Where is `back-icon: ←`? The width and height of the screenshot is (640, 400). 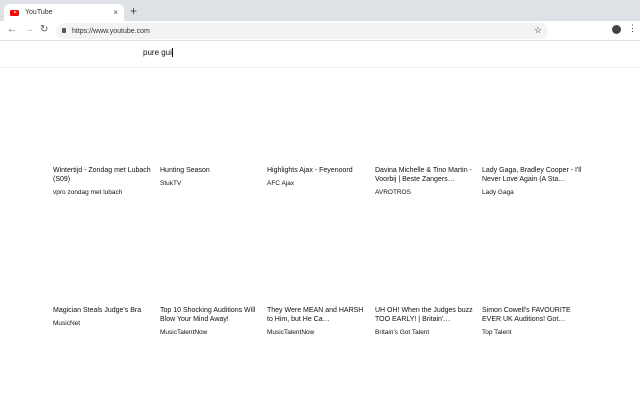 back-icon: ← is located at coordinates (12, 29).